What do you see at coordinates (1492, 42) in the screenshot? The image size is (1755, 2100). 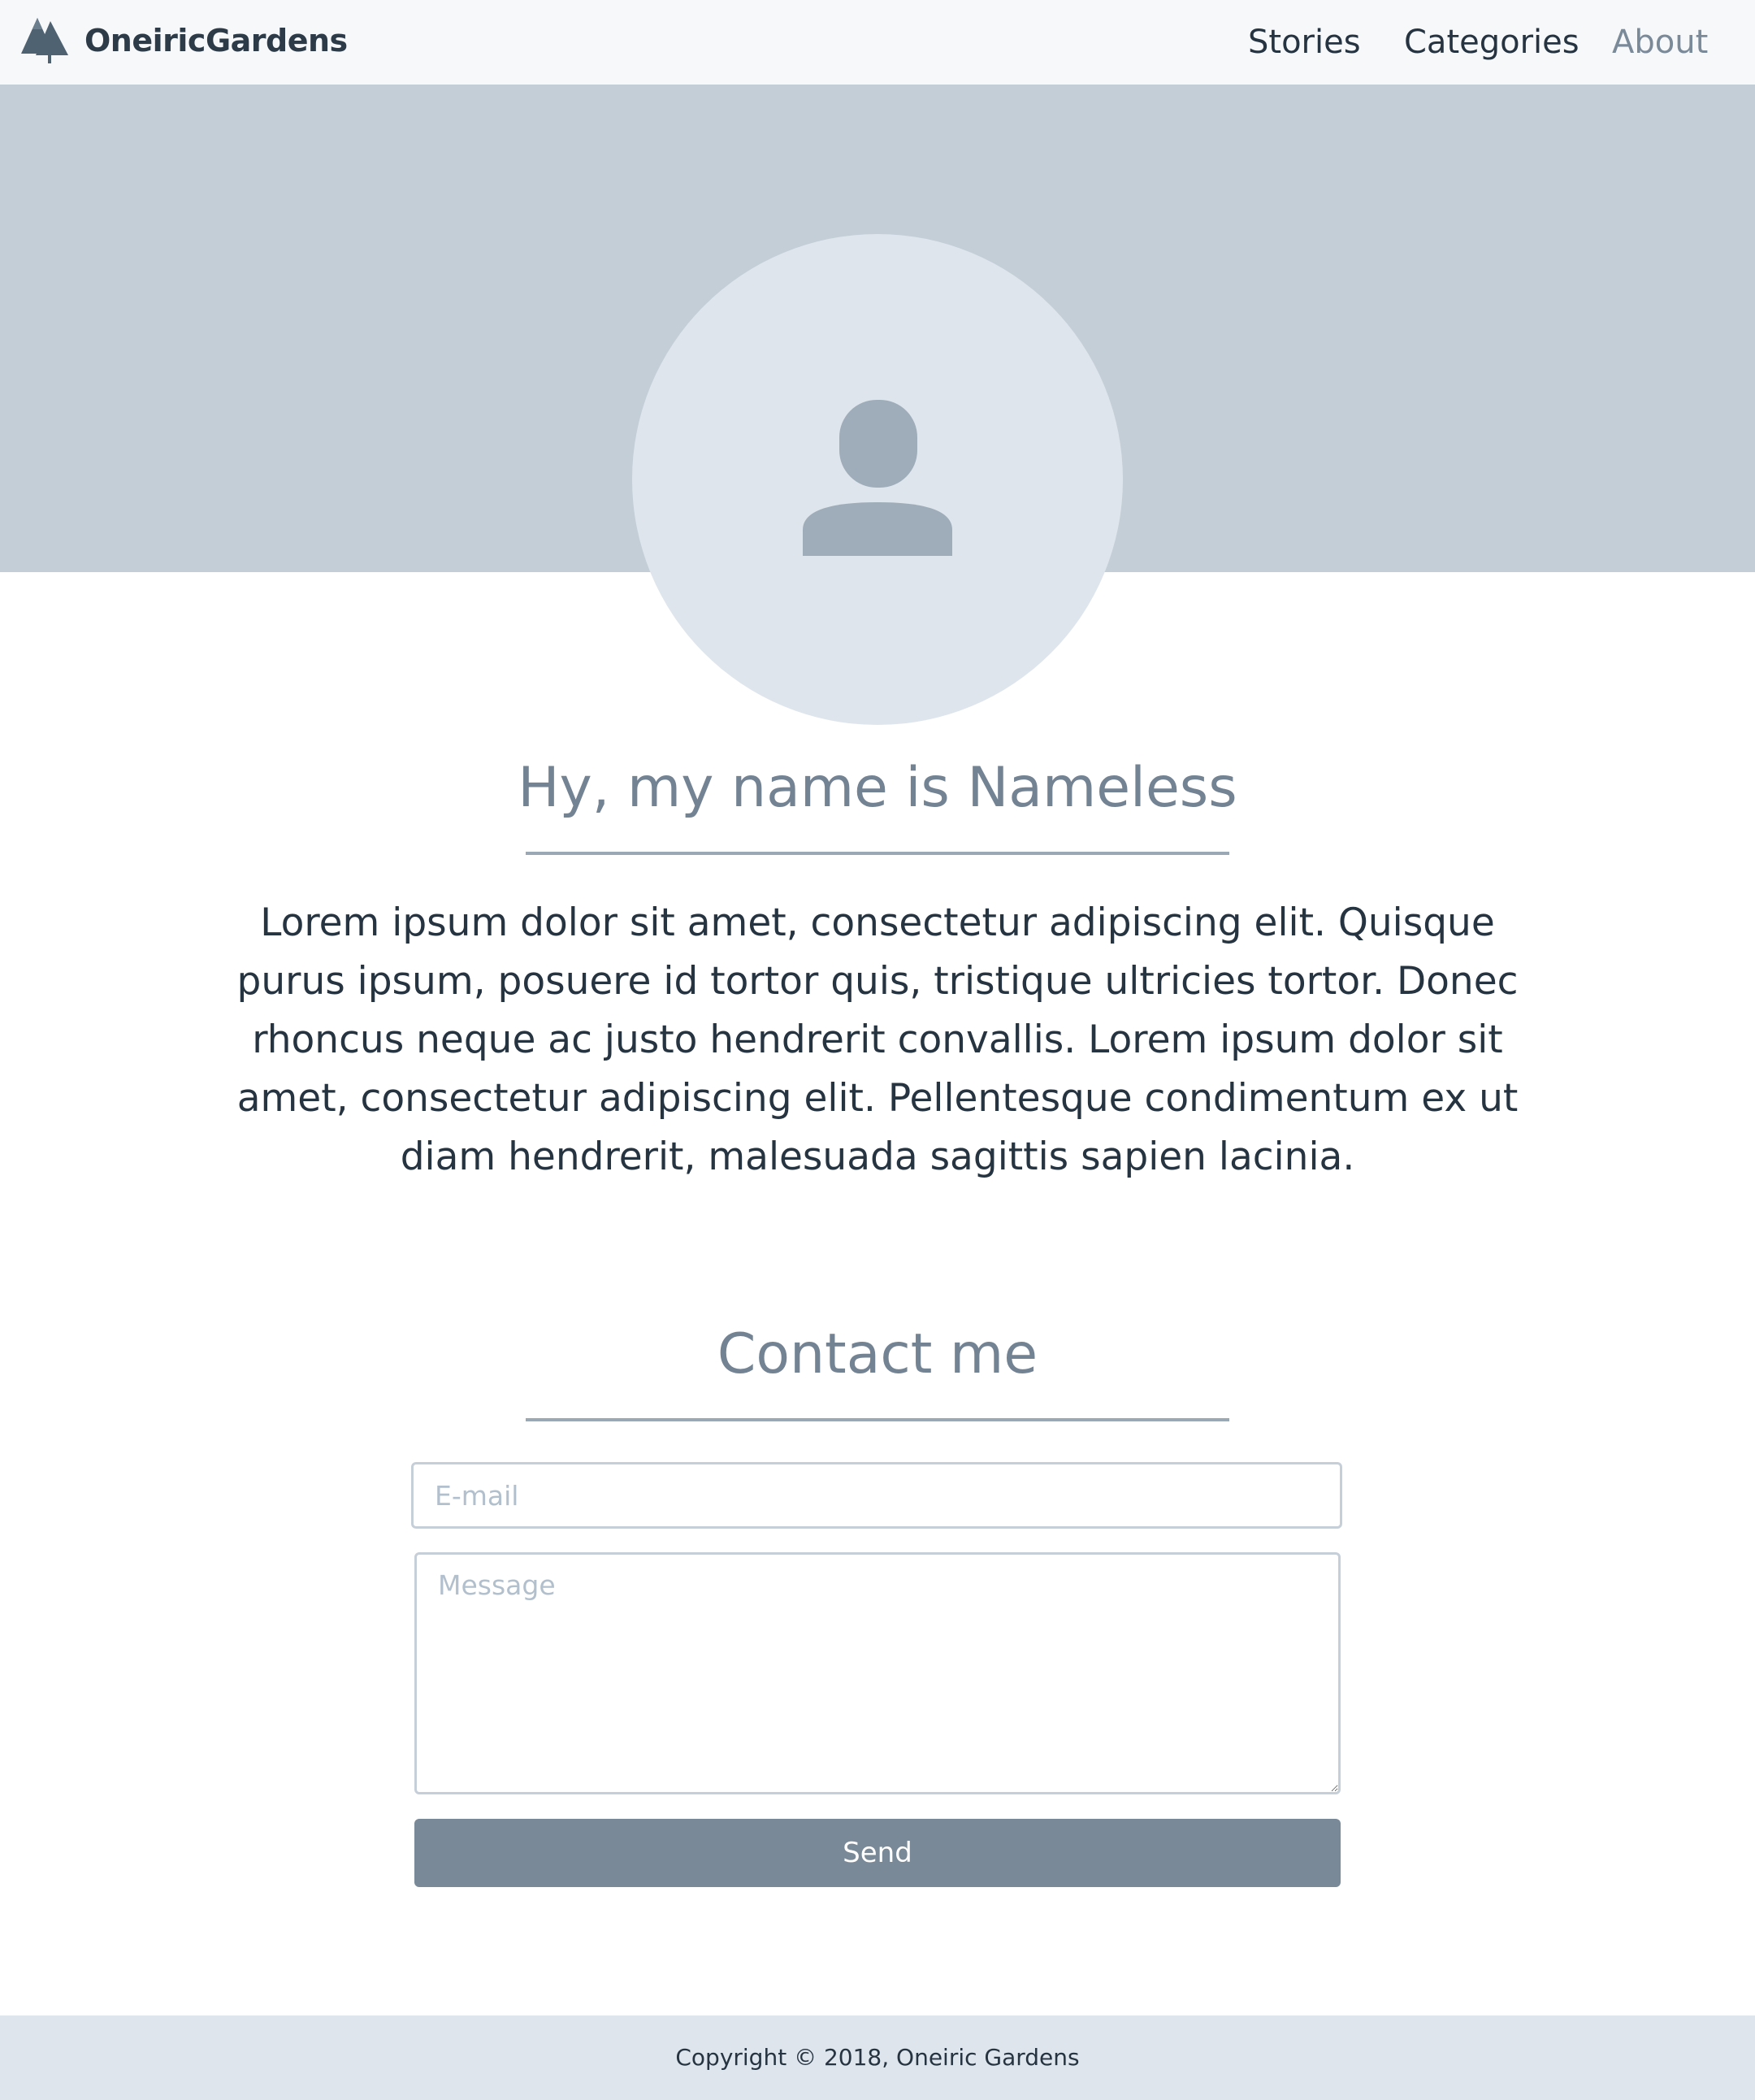 I see `nav-link-categories: Categories` at bounding box center [1492, 42].